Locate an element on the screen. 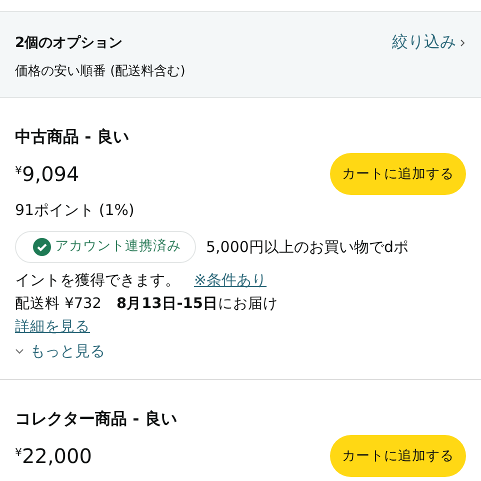 This screenshot has height=481, width=481. chevron-right-icon is located at coordinates (462, 42).